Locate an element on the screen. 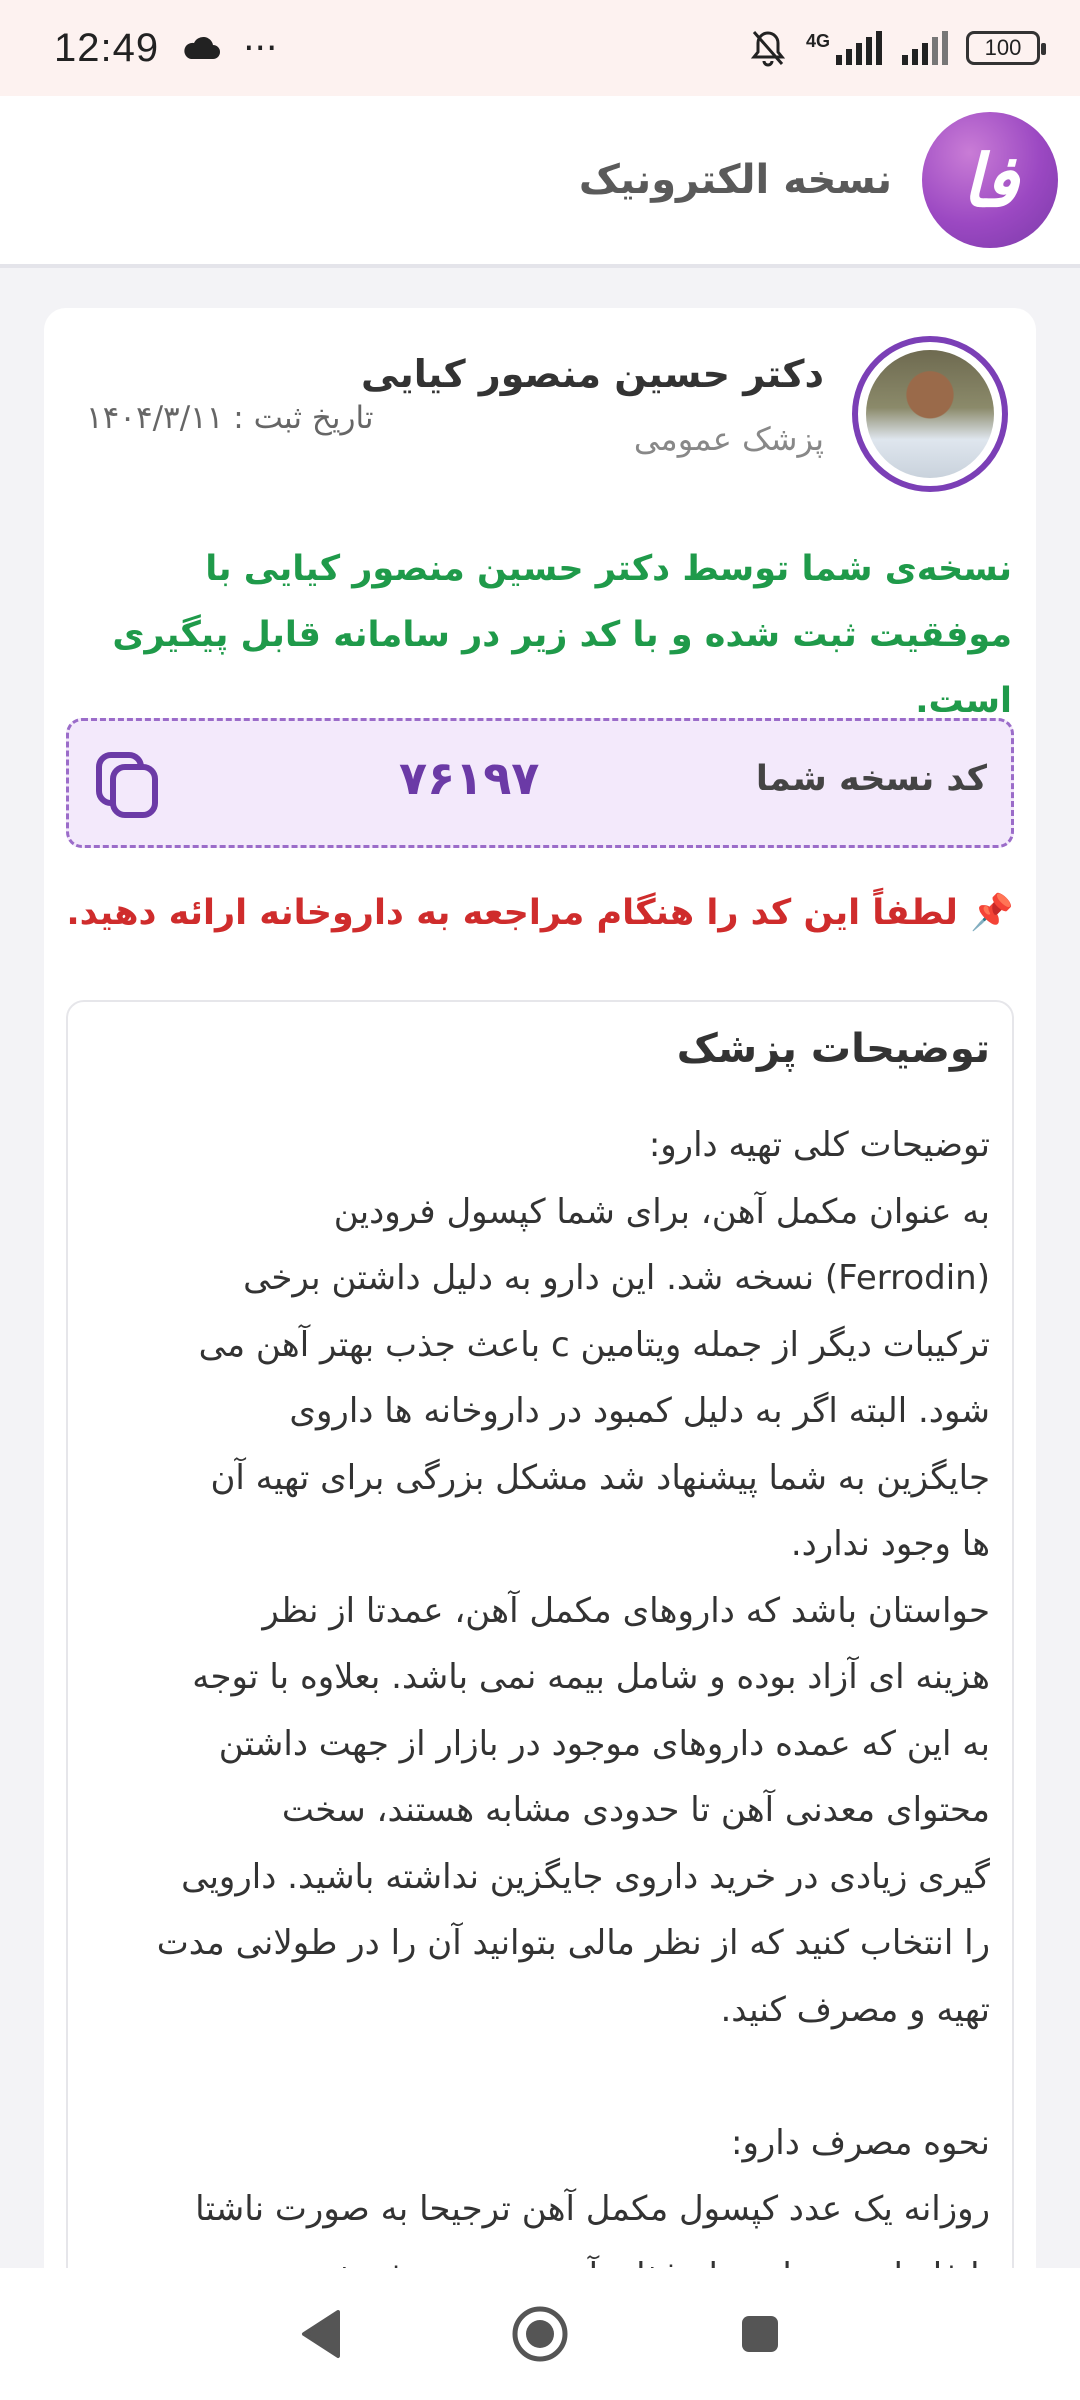 The width and height of the screenshot is (1080, 2400). app-header: نسخه الکترونیک فا is located at coordinates (540, 182).